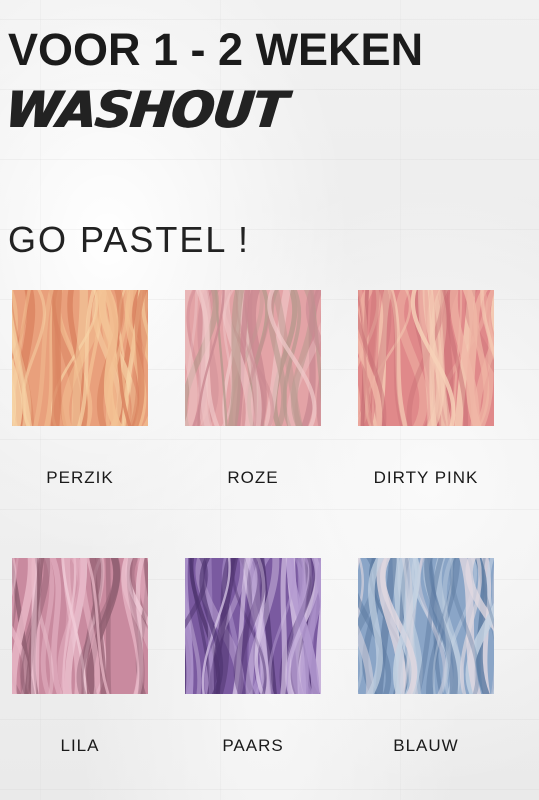 The height and width of the screenshot is (800, 539). I want to click on swatch-card-roze: ROZE, so click(253, 388).